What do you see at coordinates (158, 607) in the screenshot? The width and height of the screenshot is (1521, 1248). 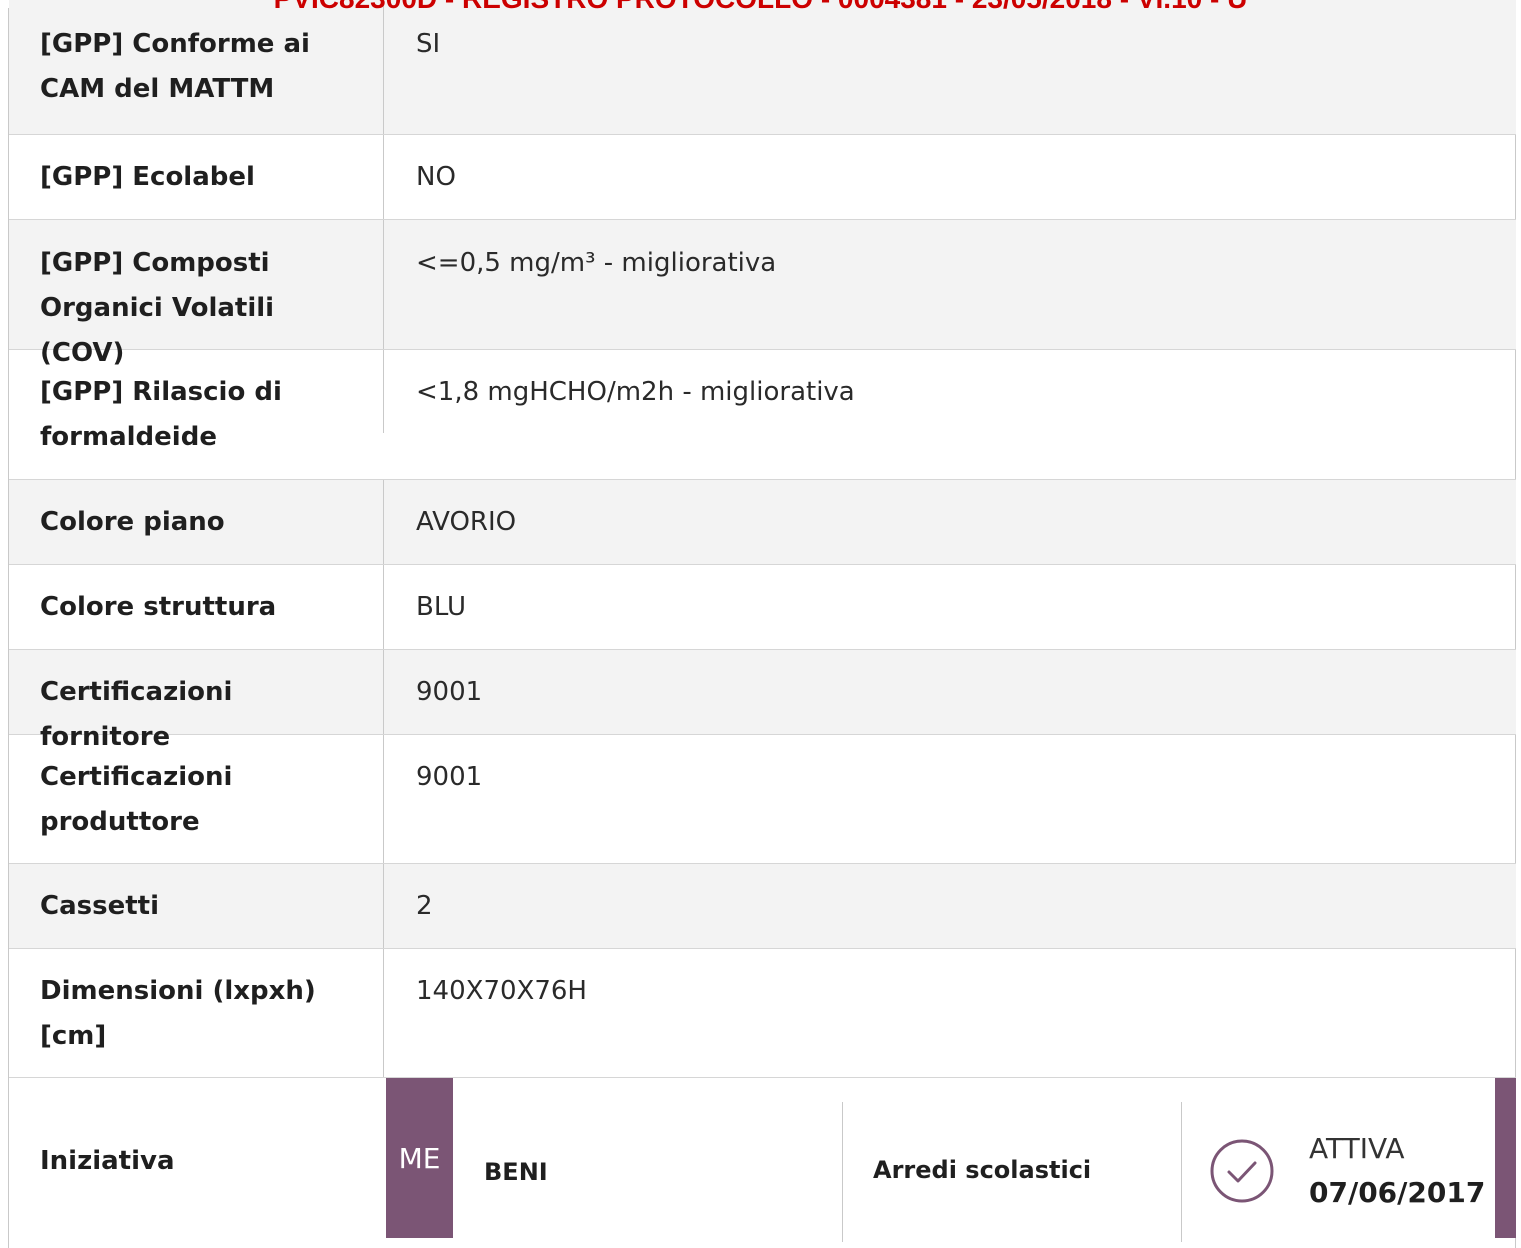 I see `row-label: Colore struttura` at bounding box center [158, 607].